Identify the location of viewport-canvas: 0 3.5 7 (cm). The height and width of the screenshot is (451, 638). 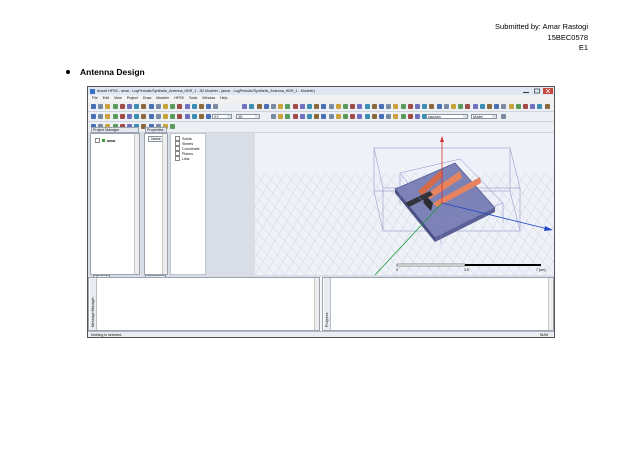
(404, 204).